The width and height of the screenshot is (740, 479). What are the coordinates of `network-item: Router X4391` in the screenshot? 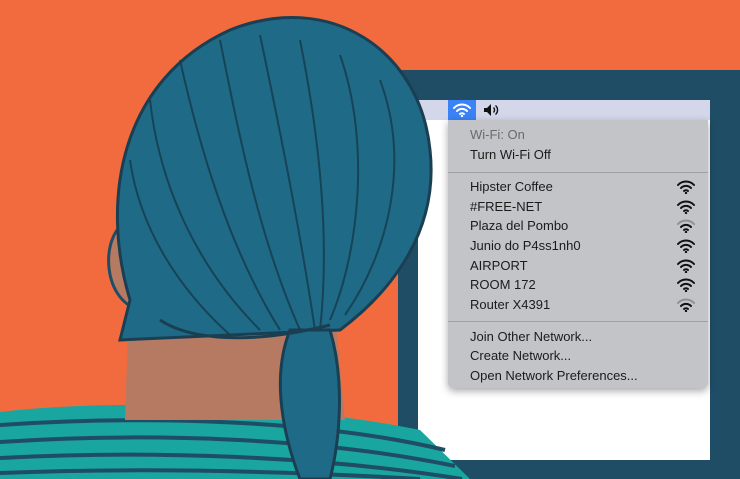 It's located at (510, 304).